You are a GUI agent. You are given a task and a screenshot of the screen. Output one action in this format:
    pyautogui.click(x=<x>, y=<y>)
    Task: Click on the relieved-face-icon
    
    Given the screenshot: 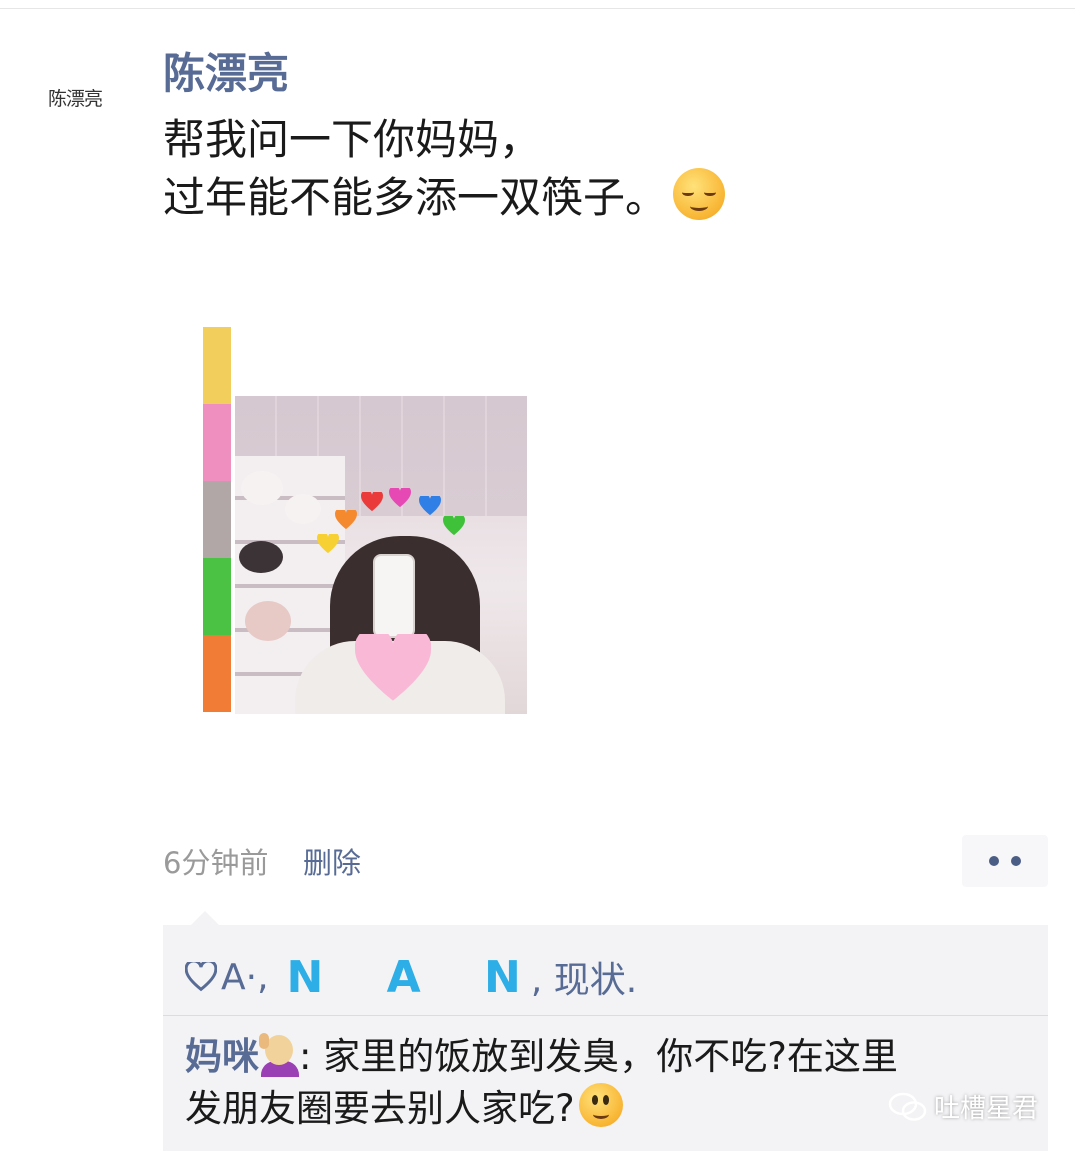 What is the action you would take?
    pyautogui.click(x=699, y=194)
    